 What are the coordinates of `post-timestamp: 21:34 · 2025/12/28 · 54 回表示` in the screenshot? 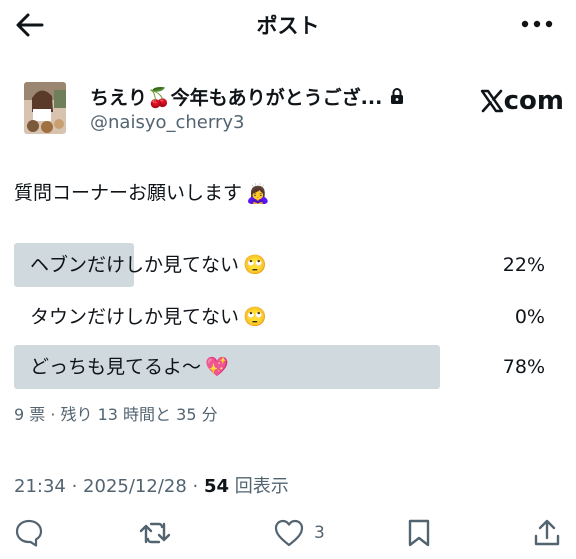 It's located at (151, 485).